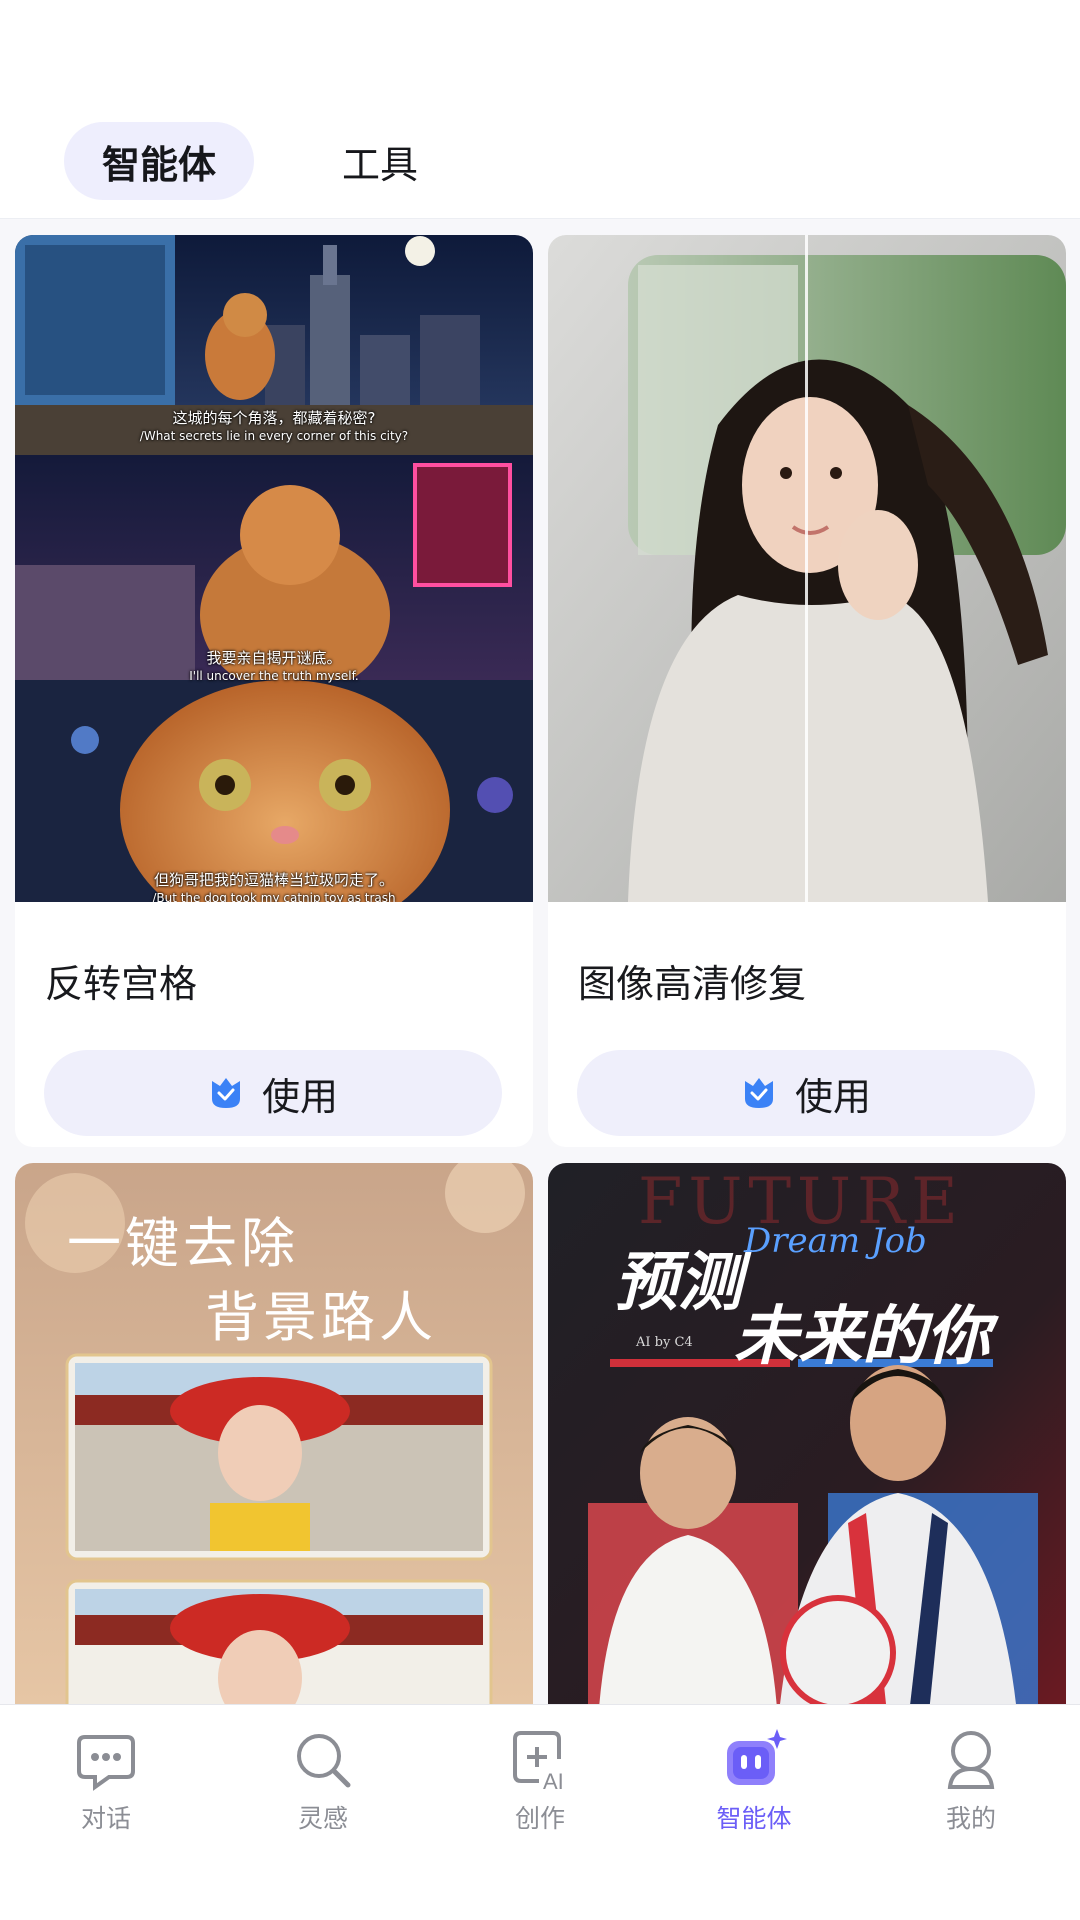 The width and height of the screenshot is (1080, 1920). I want to click on agent-robot-icon, so click(757, 1757).